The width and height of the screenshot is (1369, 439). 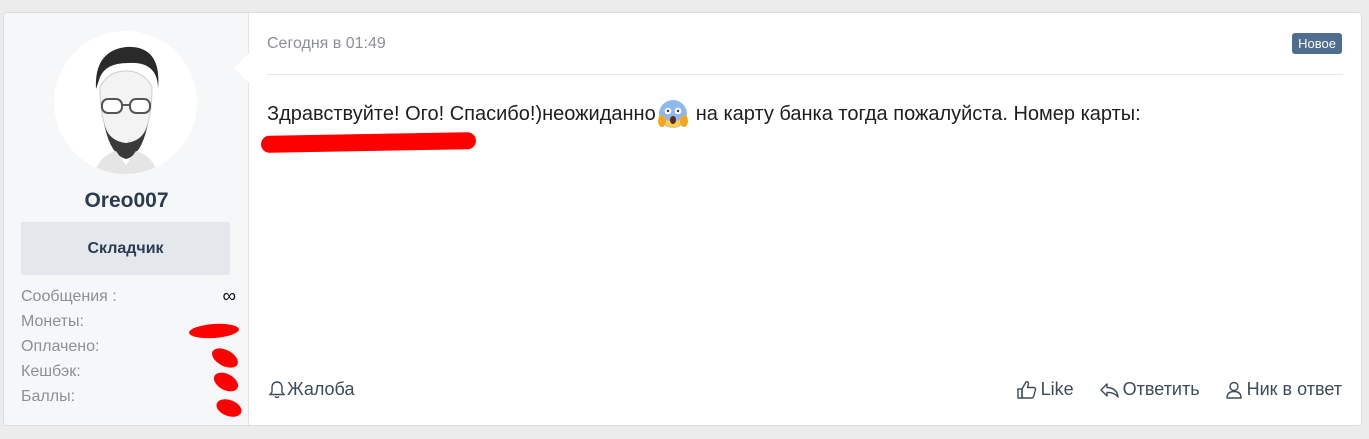 I want to click on report-button: Жалоба, so click(x=310, y=389).